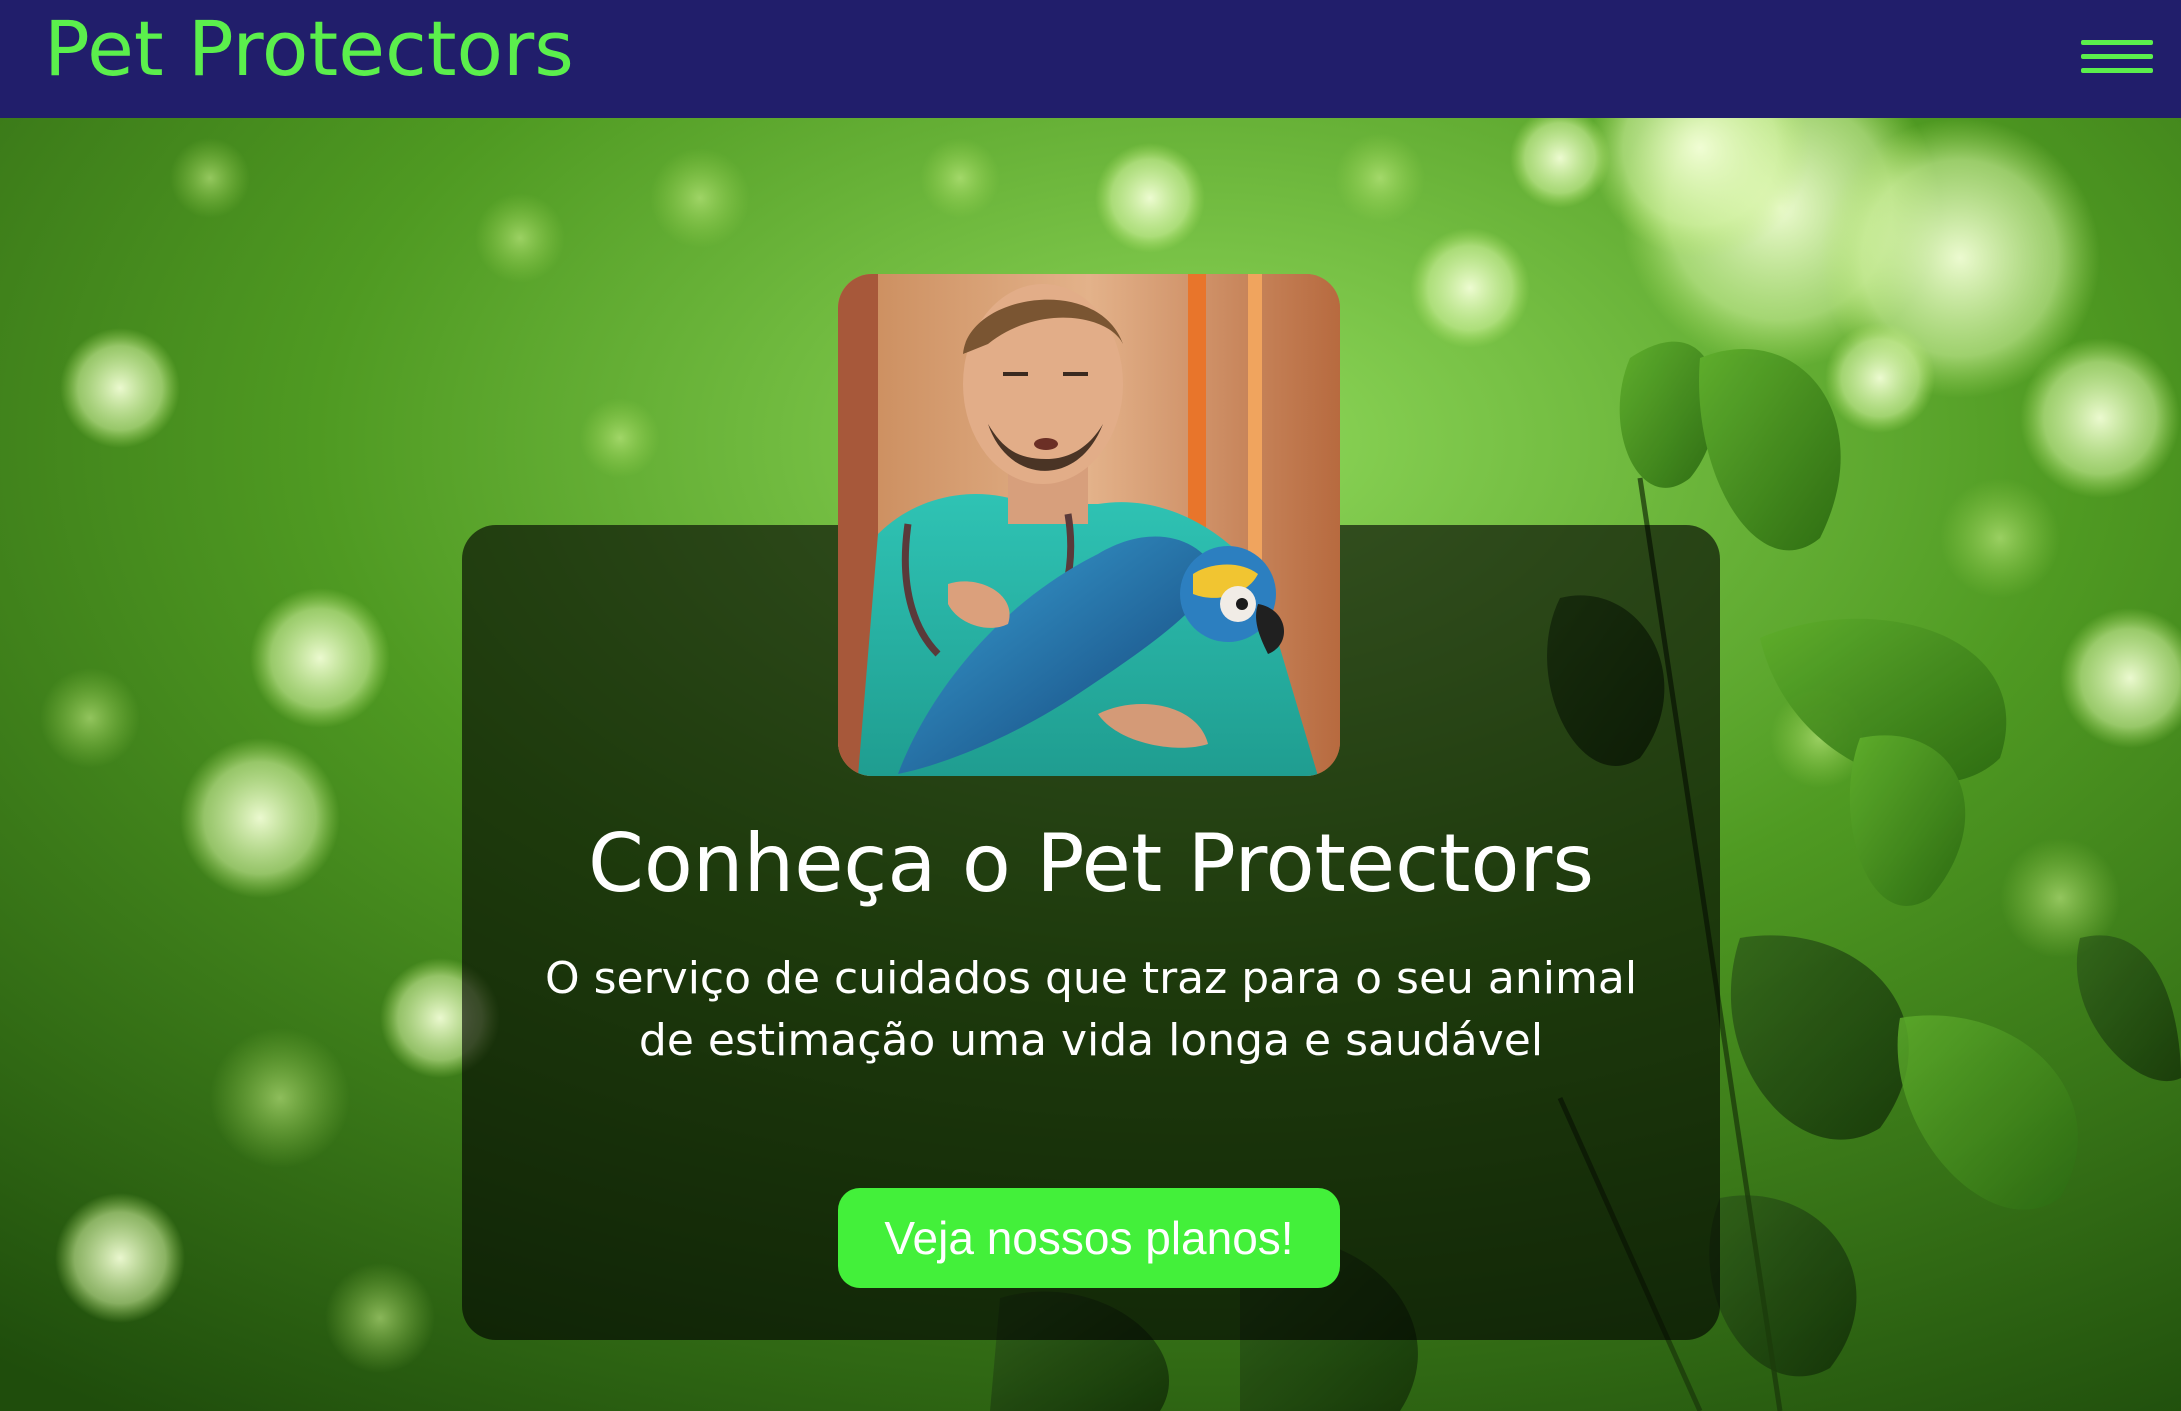  I want to click on vet-photo-illustration, so click(1089, 525).